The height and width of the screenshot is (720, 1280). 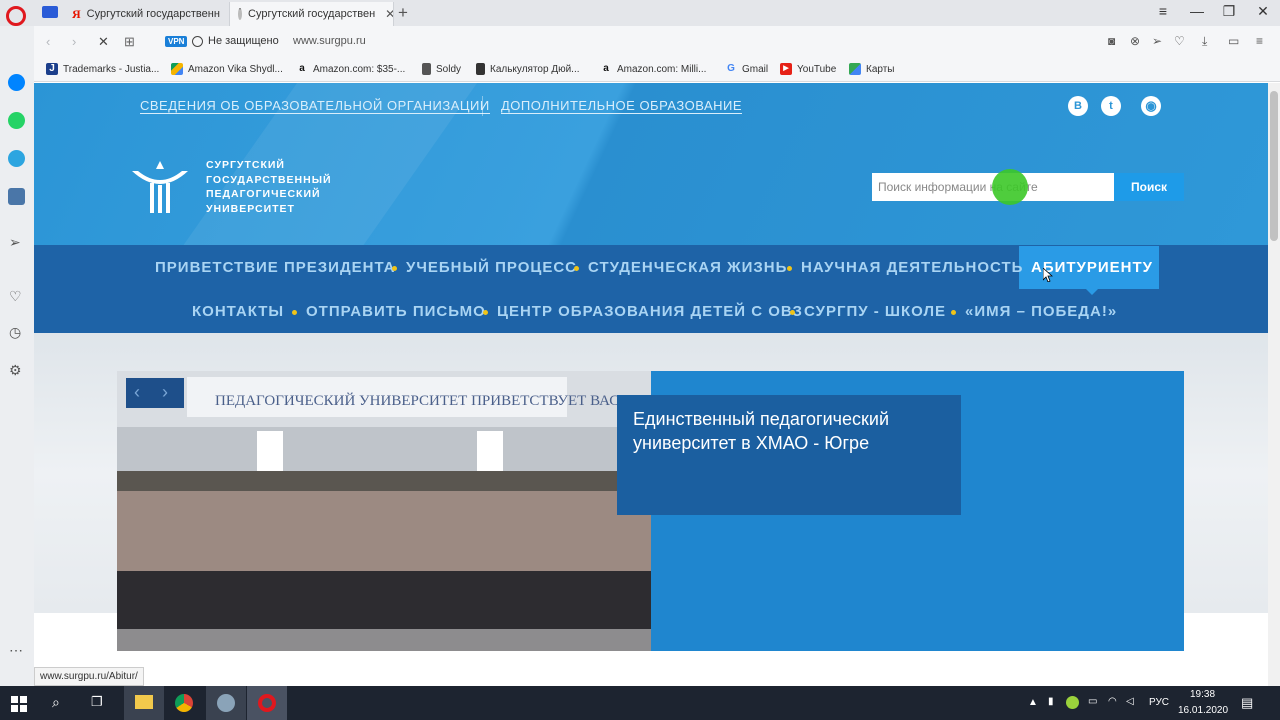 What do you see at coordinates (15, 332) in the screenshot?
I see `history-icon: ◷` at bounding box center [15, 332].